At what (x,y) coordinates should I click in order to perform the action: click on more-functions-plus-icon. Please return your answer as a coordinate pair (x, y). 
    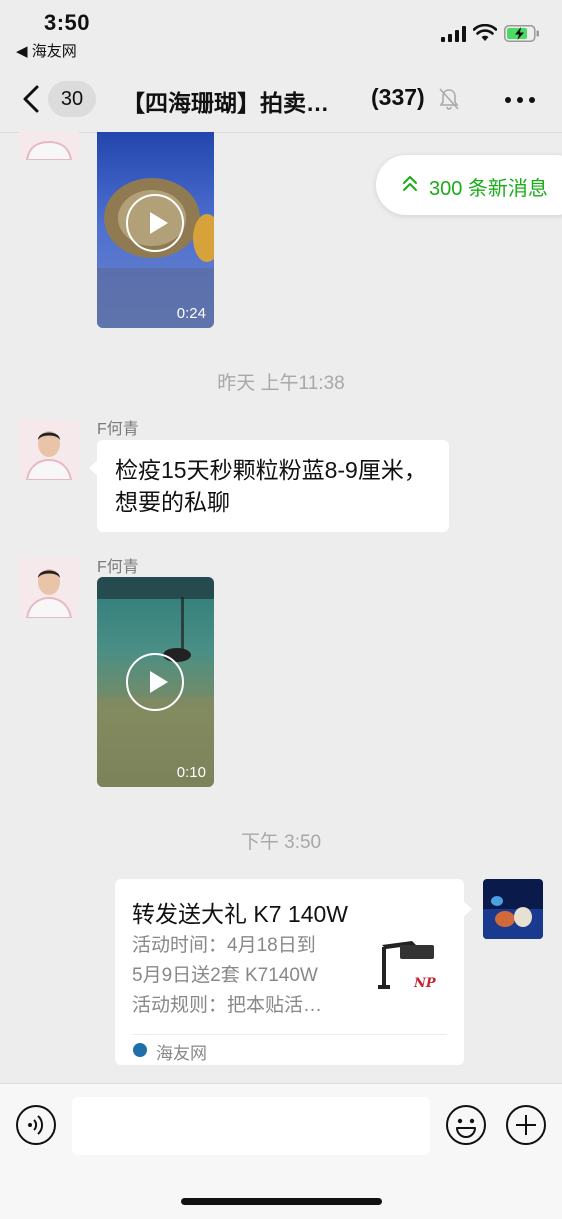
    Looking at the image, I should click on (526, 1125).